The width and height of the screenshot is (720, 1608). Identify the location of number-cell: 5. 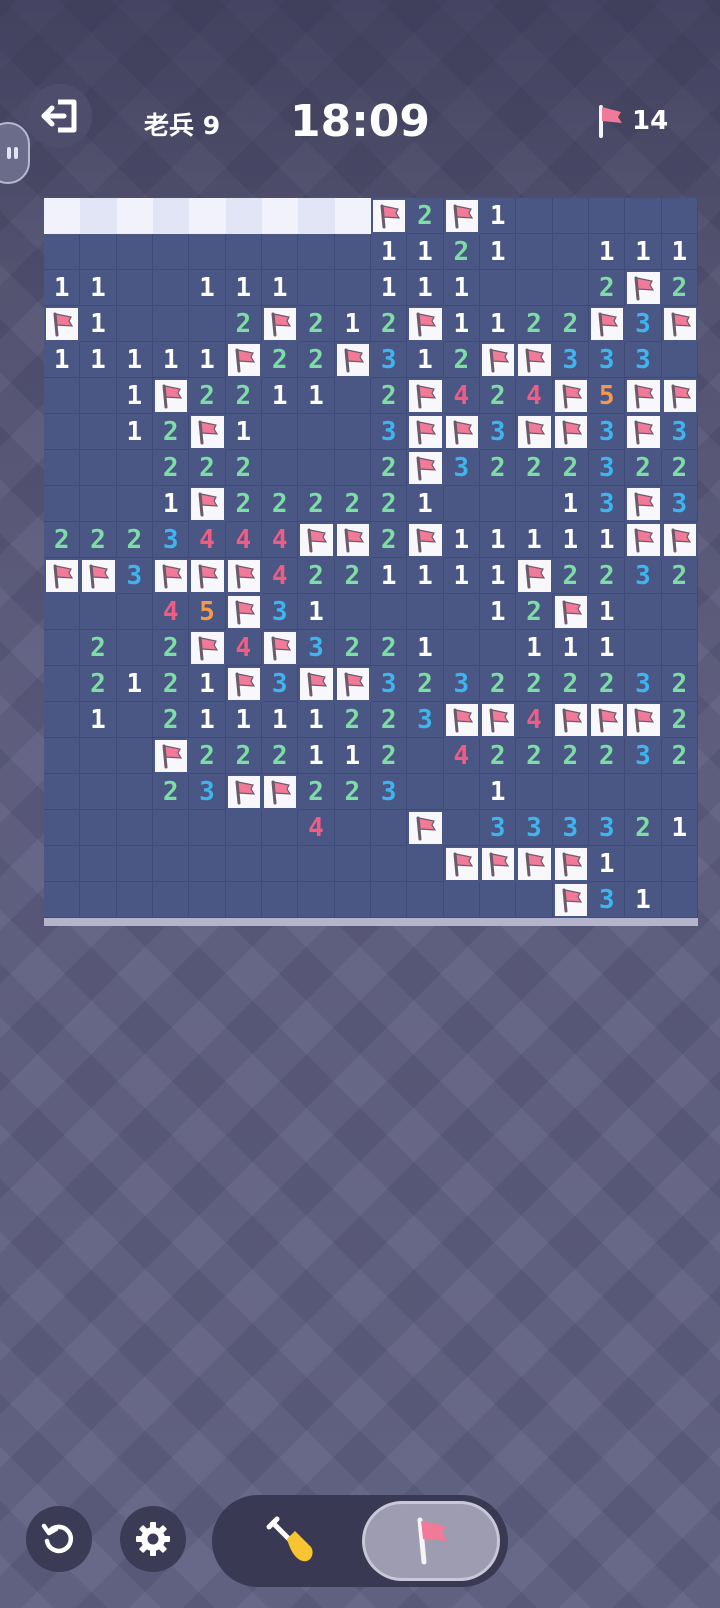
(207, 612).